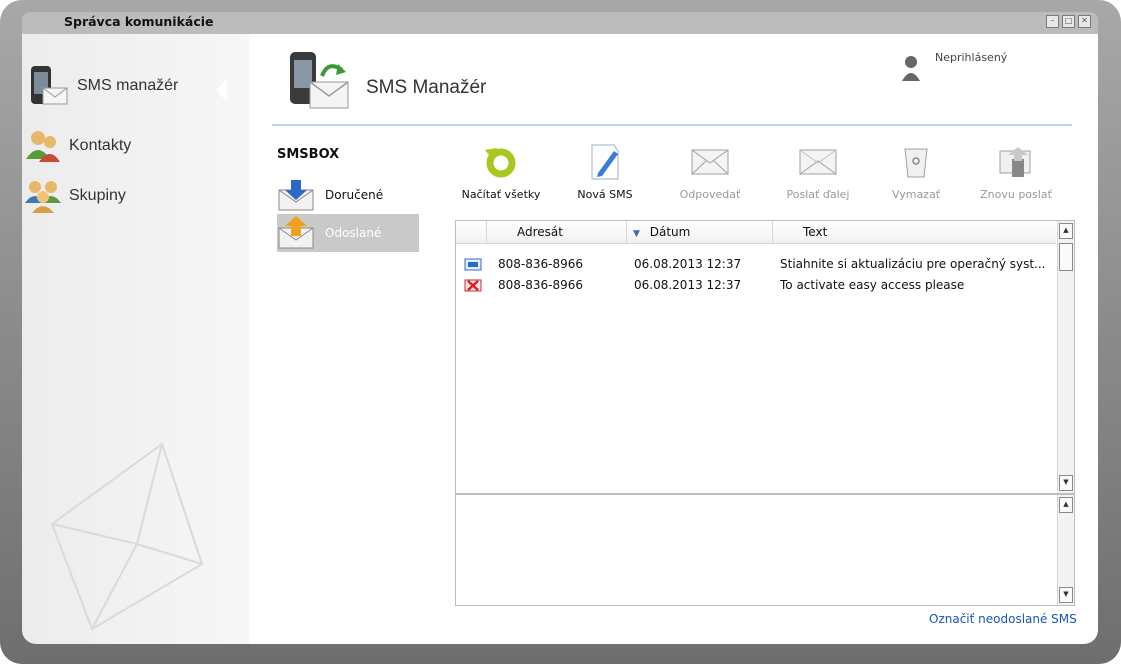 This screenshot has width=1121, height=668. I want to click on smsbox-title: SMSBOX, so click(308, 154).